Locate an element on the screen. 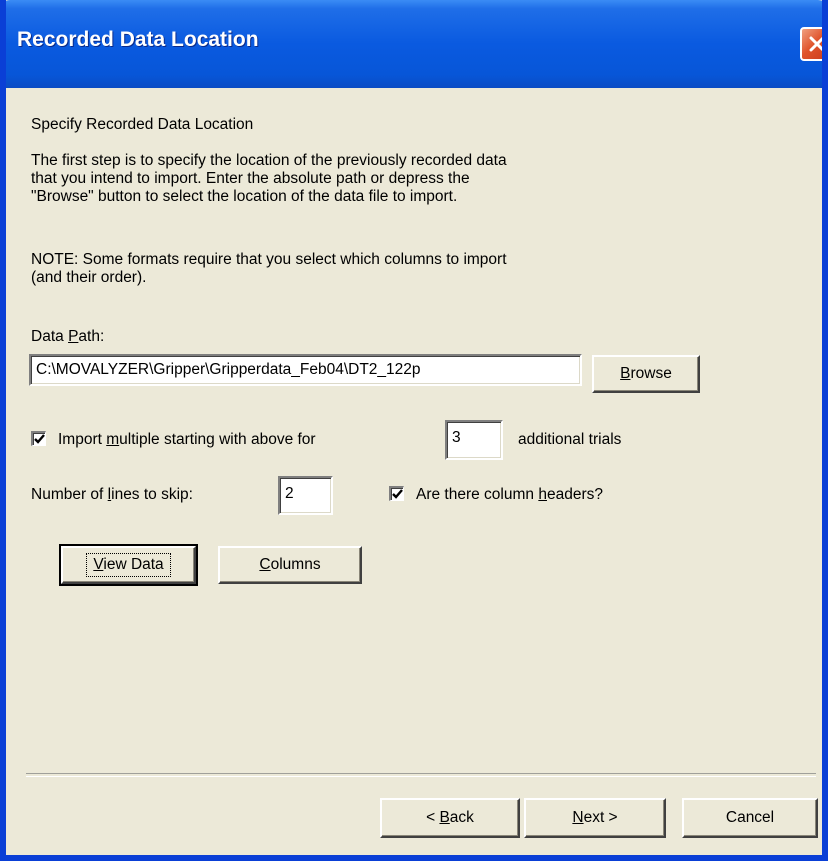 Image resolution: width=828 pixels, height=861 pixels. columns-button-label: Columns is located at coordinates (290, 564).